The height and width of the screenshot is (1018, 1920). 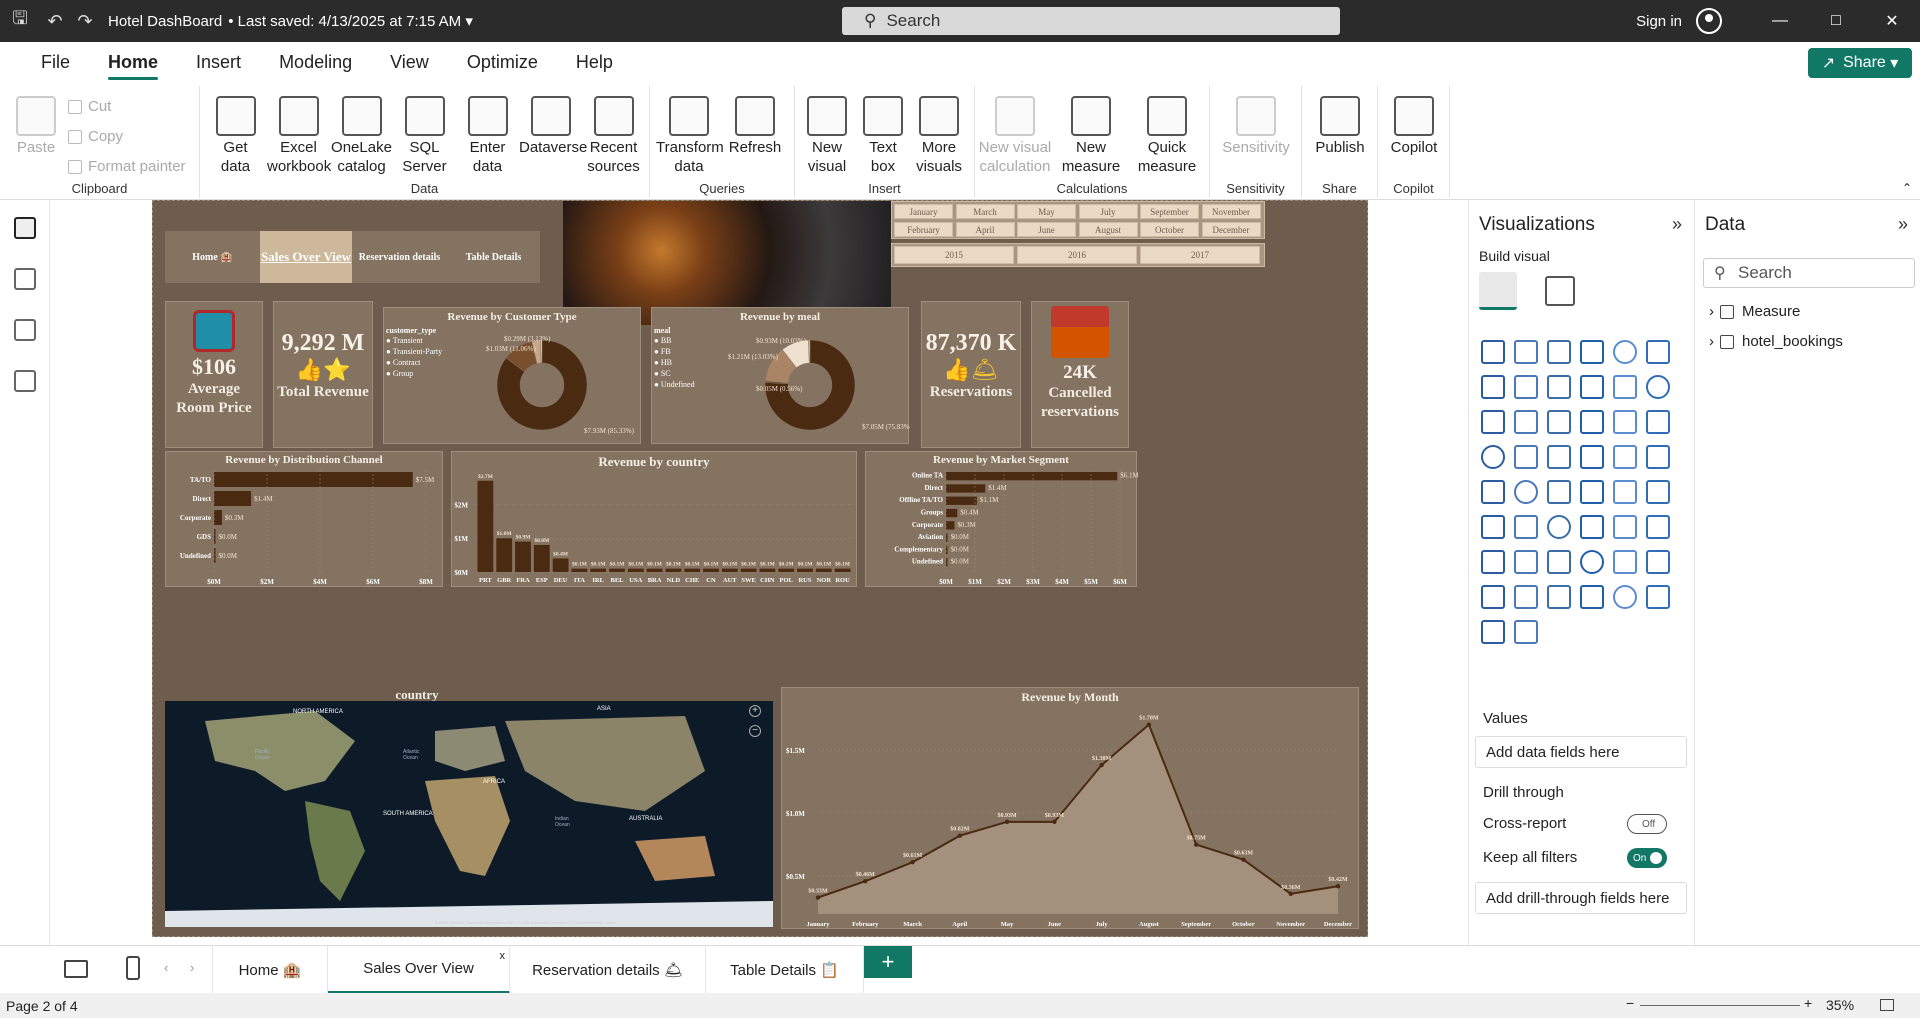 I want to click on year-slicer-option: 2016, so click(x=1077, y=255).